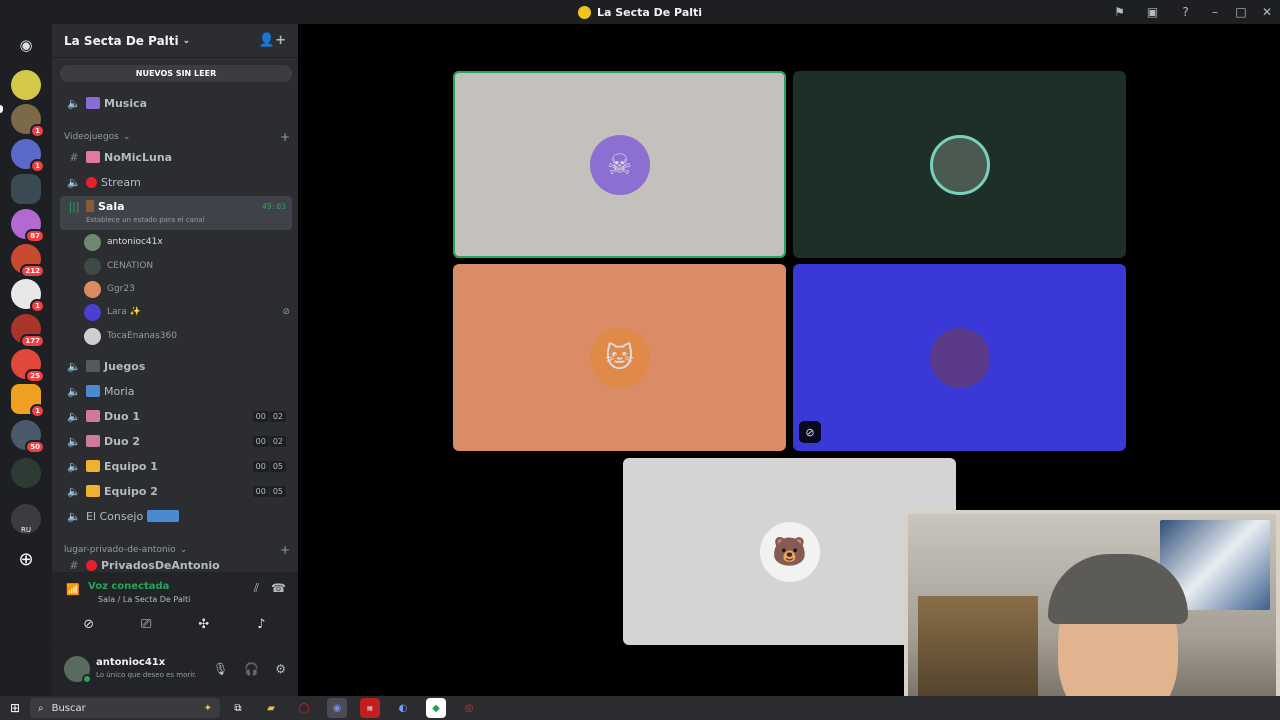 This screenshot has width=1280, height=720. Describe the element at coordinates (130, 662) in the screenshot. I see `user-name: antonioc41x` at that location.